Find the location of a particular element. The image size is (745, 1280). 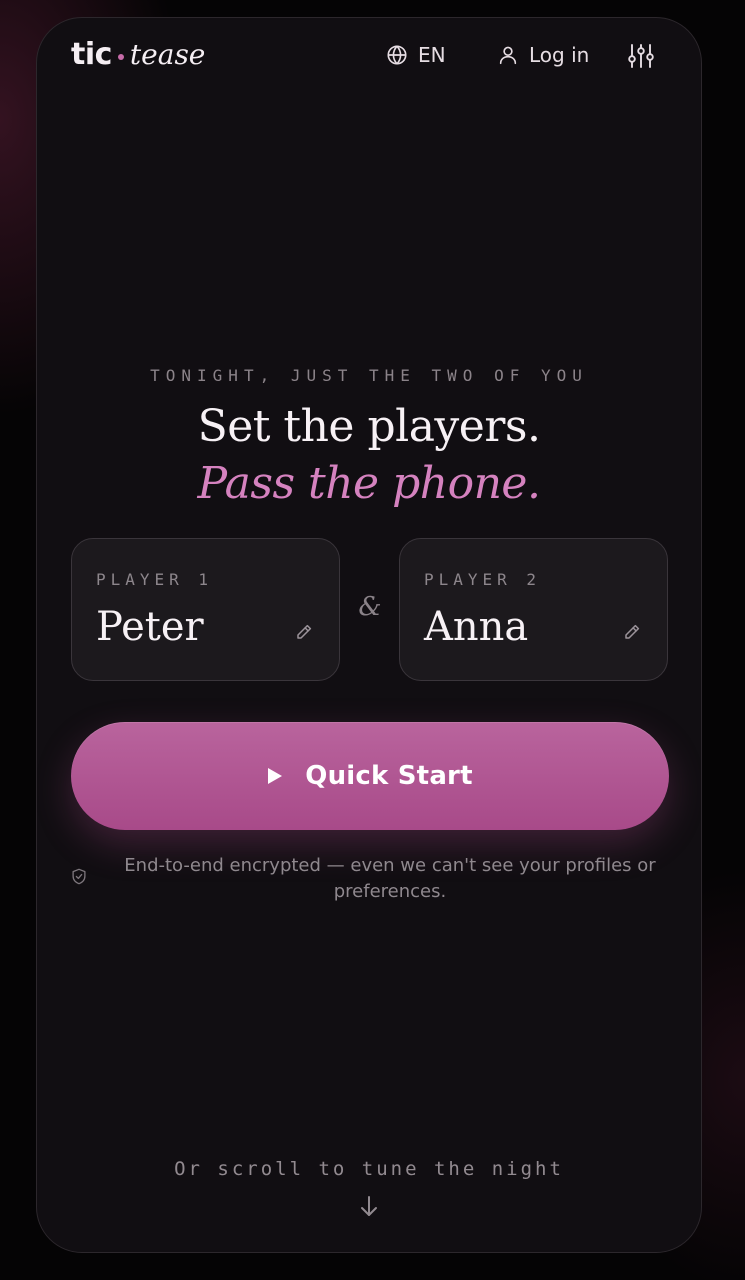

logo-dot is located at coordinates (120, 56).